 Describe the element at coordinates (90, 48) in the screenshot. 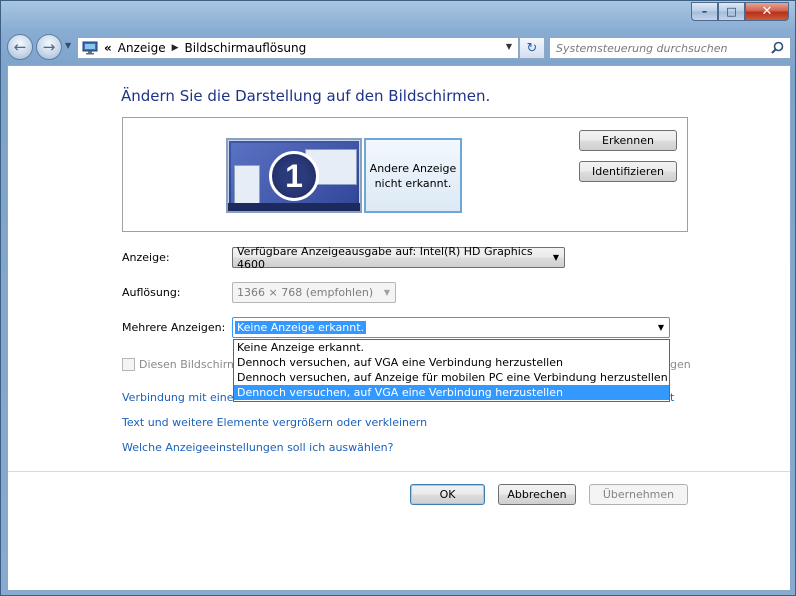

I see `control-panel-icon` at that location.